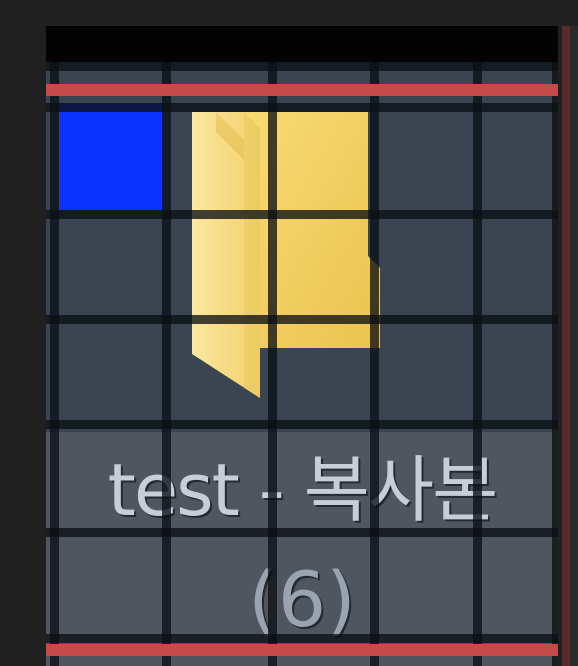 The height and width of the screenshot is (666, 578). Describe the element at coordinates (302, 44) in the screenshot. I see `top-black-strip` at that location.